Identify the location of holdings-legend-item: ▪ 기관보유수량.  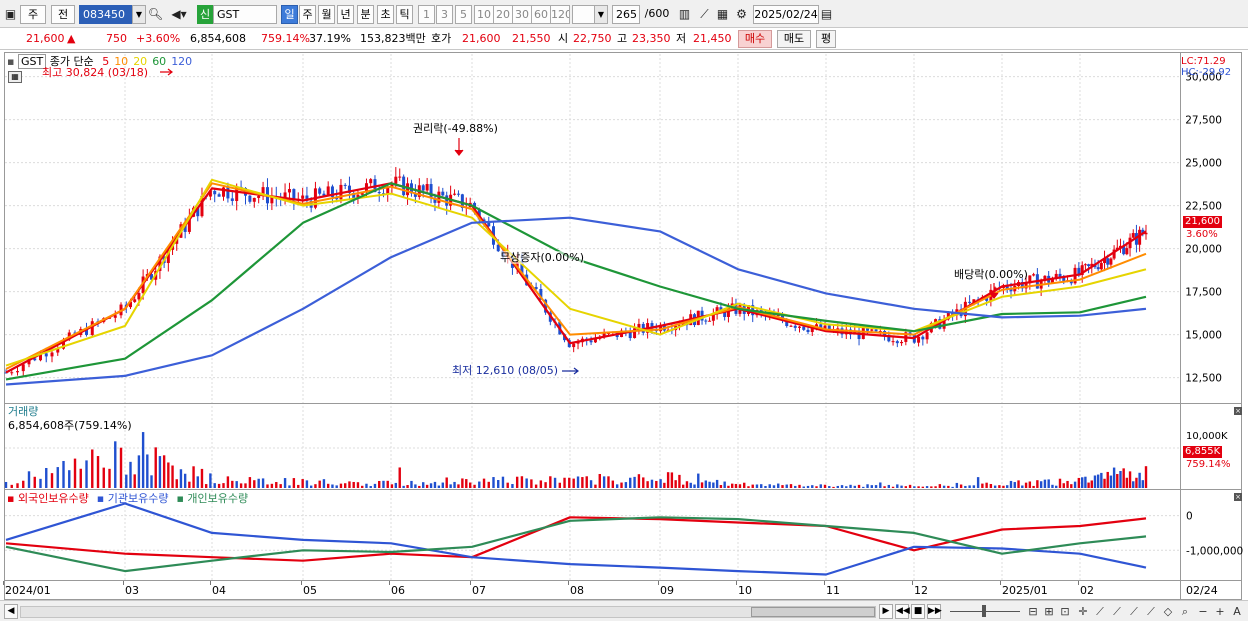
(133, 498).